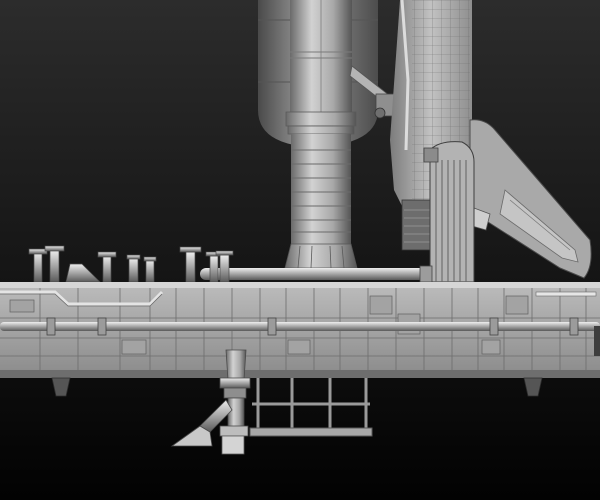 This screenshot has width=600, height=500. What do you see at coordinates (316, 274) in the screenshot?
I see `deck-feed-pipe` at bounding box center [316, 274].